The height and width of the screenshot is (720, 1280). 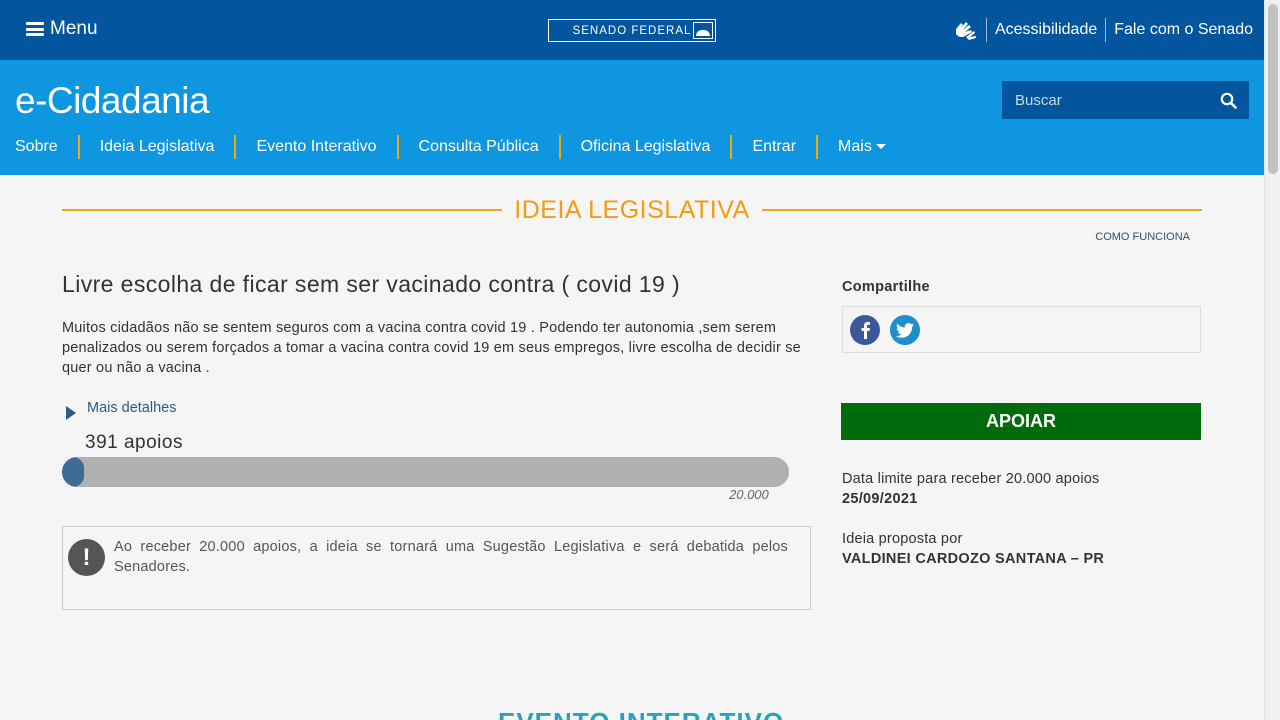 I want to click on exclamation-icon: !, so click(x=86, y=557).